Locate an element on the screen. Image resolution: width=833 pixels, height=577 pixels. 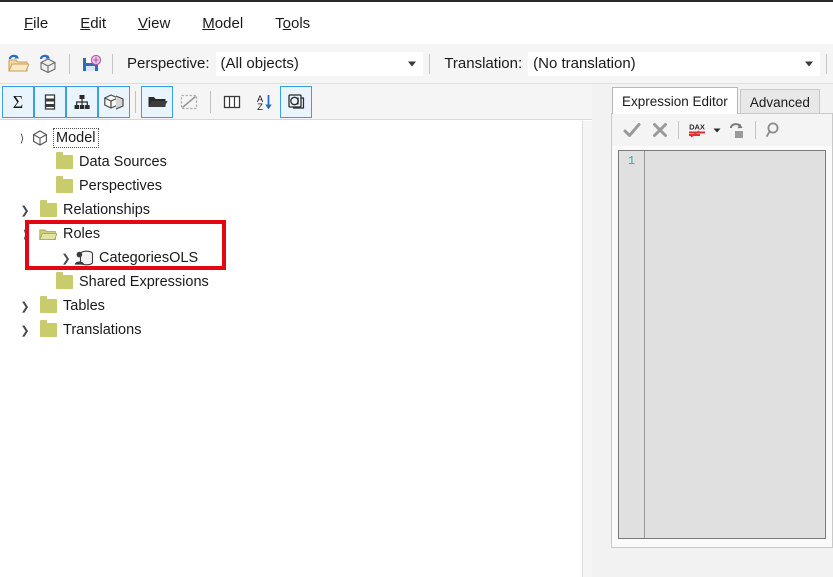
menu-item-view: View is located at coordinates (154, 23).